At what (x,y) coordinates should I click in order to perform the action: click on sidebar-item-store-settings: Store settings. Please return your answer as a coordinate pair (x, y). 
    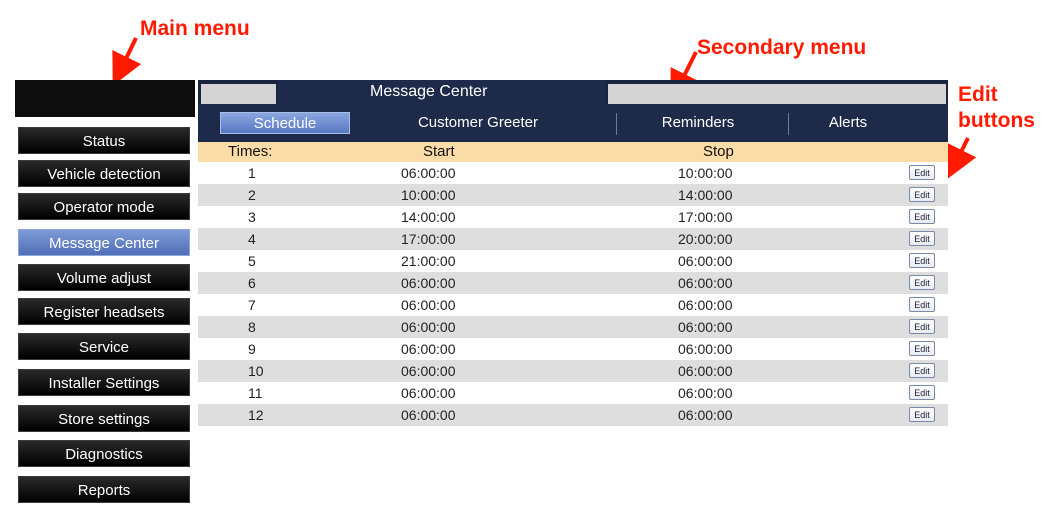
    Looking at the image, I should click on (104, 418).